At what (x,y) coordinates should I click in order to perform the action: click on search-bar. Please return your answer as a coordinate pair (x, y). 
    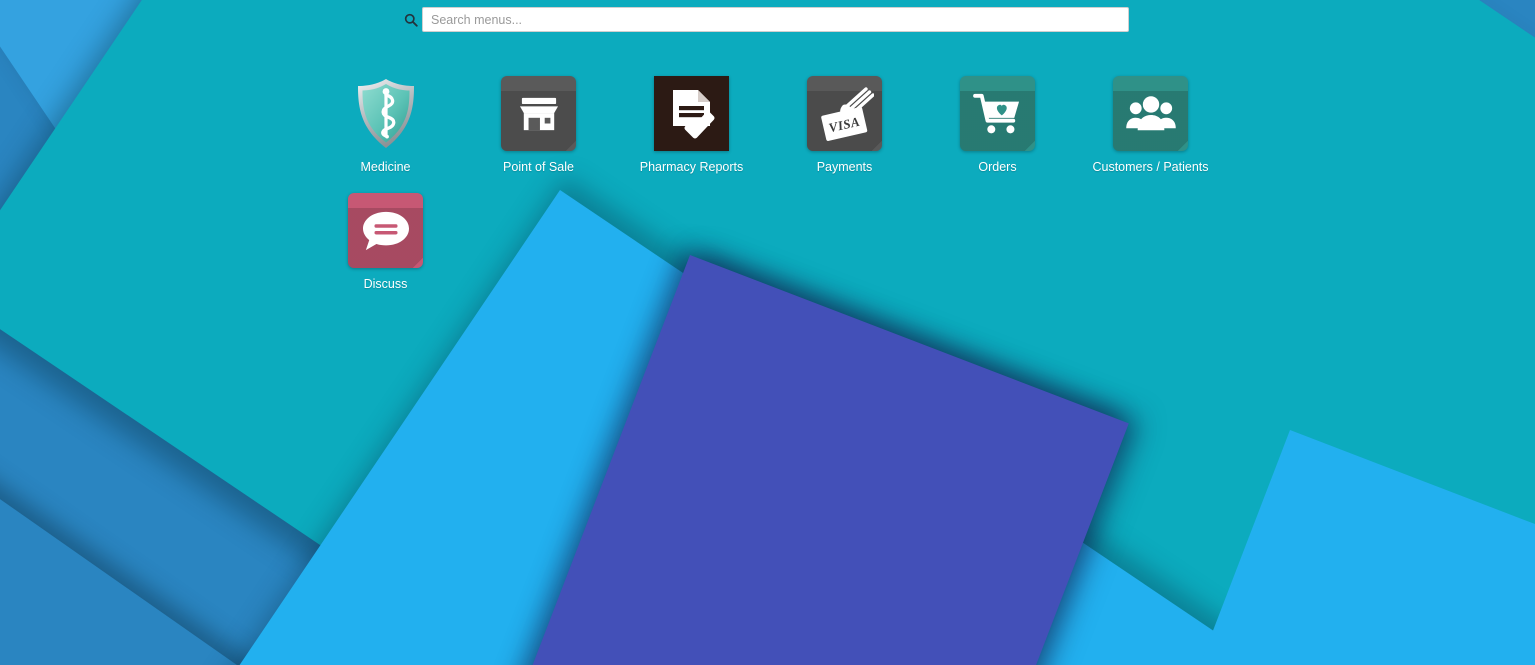
    Looking at the image, I should click on (767, 19).